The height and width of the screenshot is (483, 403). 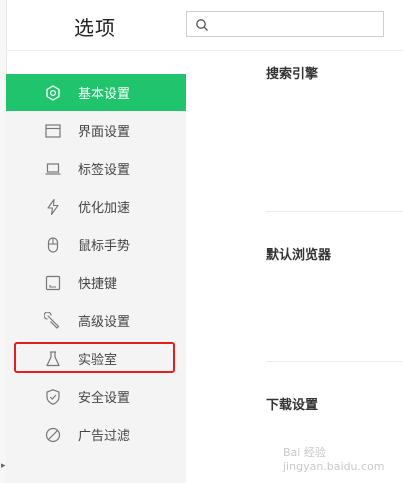 I want to click on section-title-search-engine: 搜索引擎, so click(x=292, y=74).